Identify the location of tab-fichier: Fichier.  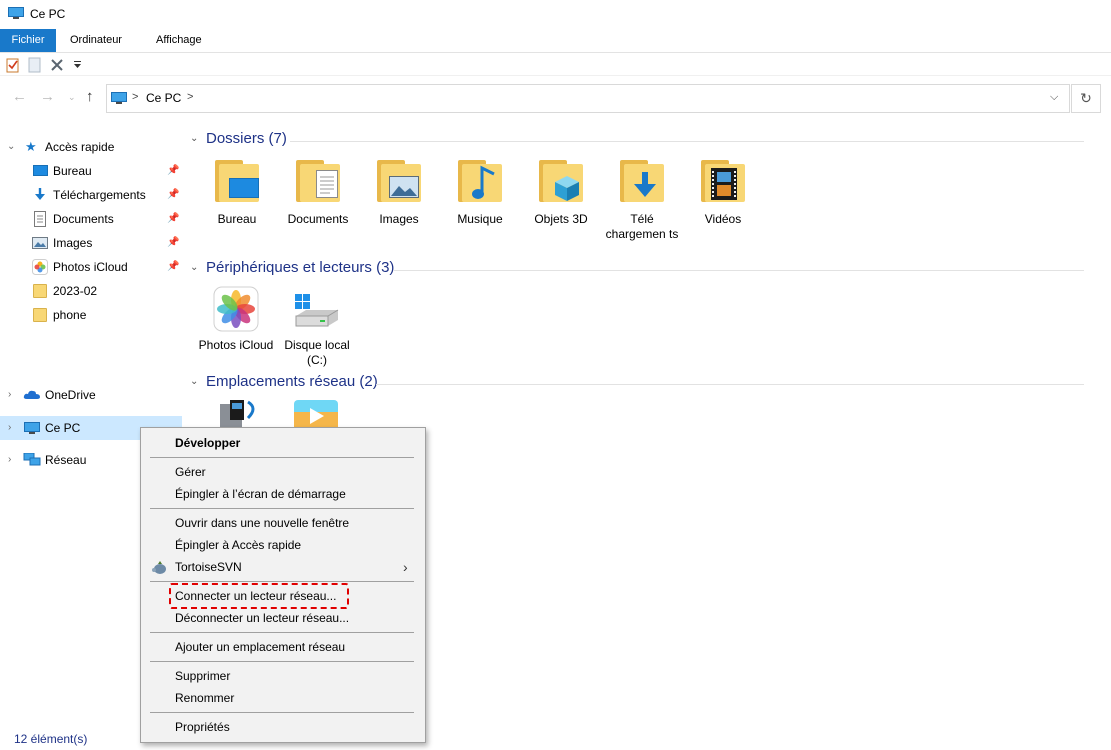
(28, 40).